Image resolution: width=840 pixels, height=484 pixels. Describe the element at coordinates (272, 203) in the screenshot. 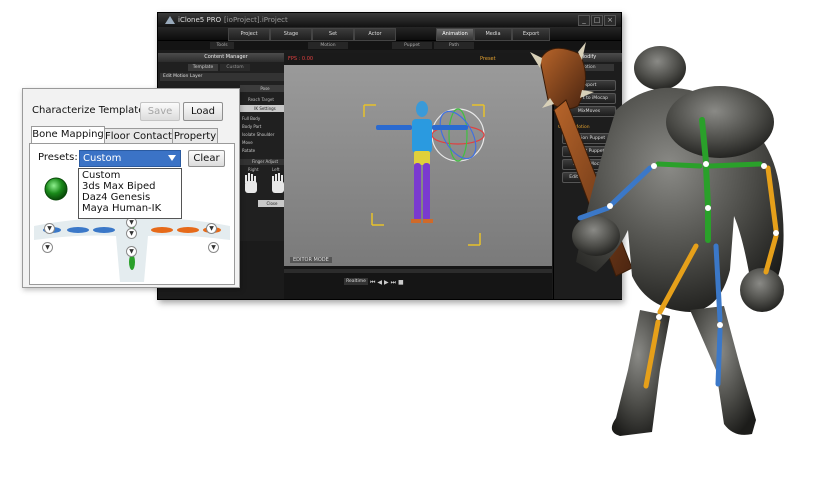

I see `close-button: Close` at that location.